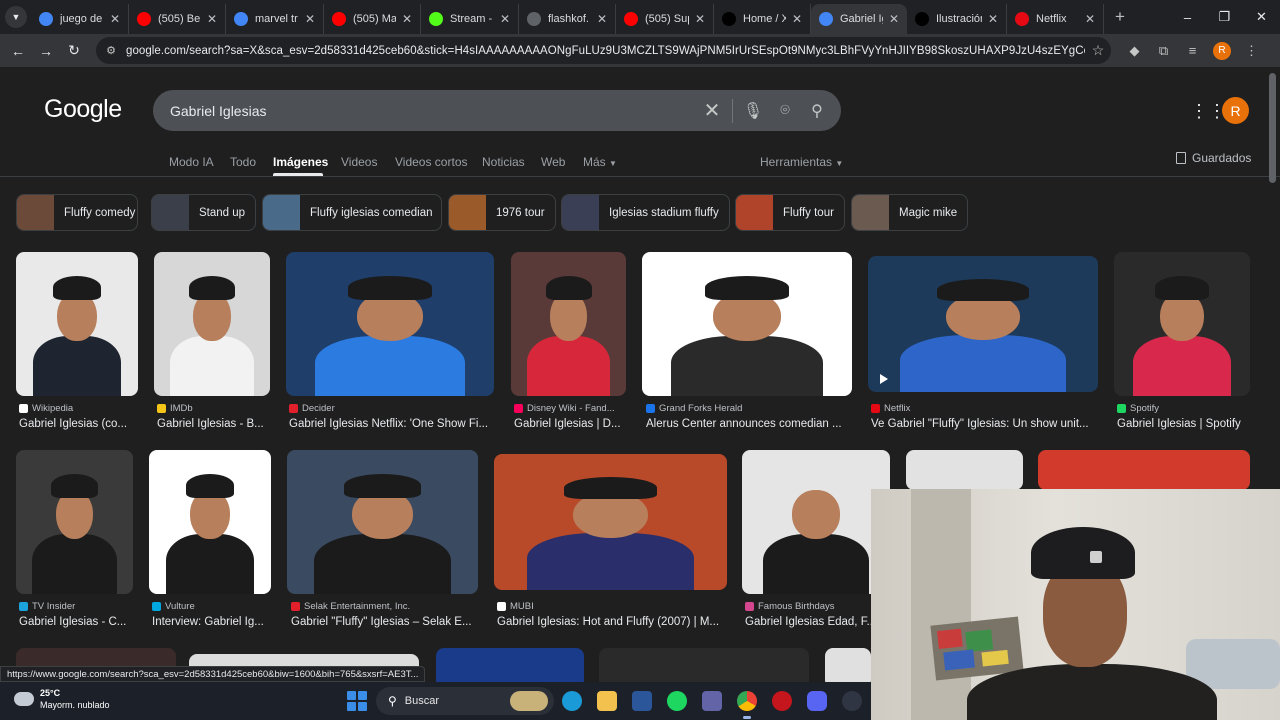  Describe the element at coordinates (1235, 110) in the screenshot. I see `account-avatar: R` at that location.